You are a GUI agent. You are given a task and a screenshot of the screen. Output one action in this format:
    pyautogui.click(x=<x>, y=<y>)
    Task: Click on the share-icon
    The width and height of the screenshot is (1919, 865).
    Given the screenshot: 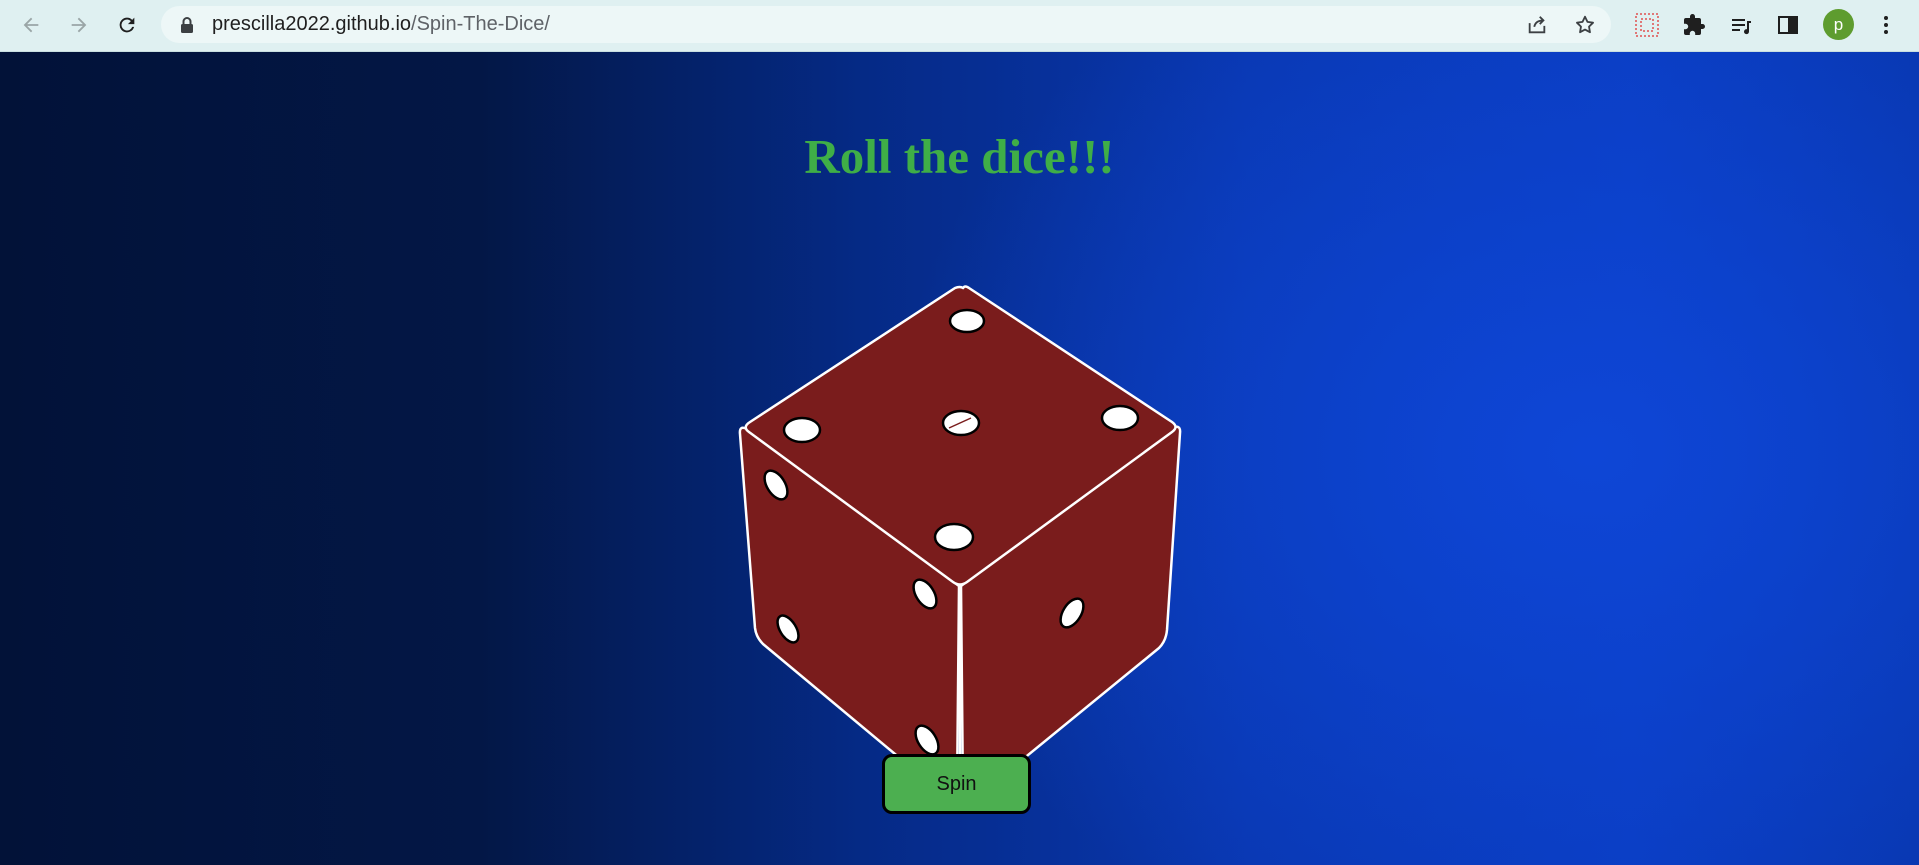 What is the action you would take?
    pyautogui.click(x=1537, y=25)
    